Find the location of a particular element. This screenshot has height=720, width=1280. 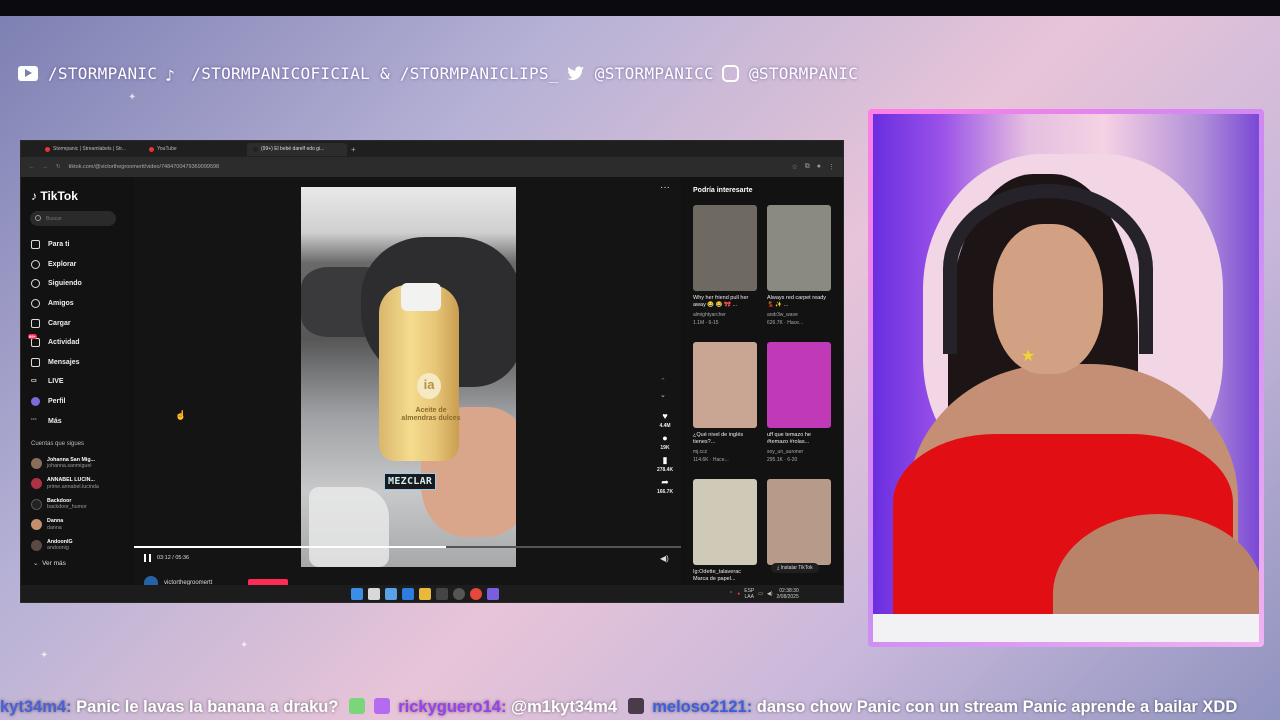

chat-username: kyt34m4: is located at coordinates (36, 707).